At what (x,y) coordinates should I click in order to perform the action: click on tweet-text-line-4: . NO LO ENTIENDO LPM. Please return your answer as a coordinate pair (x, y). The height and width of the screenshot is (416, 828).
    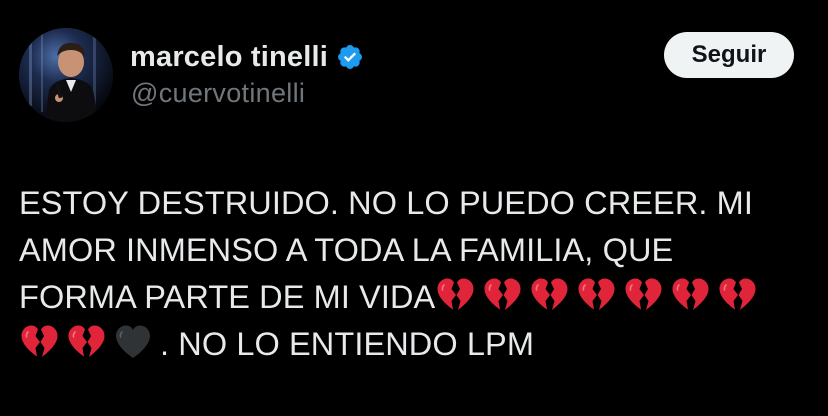
    Looking at the image, I should click on (414, 344).